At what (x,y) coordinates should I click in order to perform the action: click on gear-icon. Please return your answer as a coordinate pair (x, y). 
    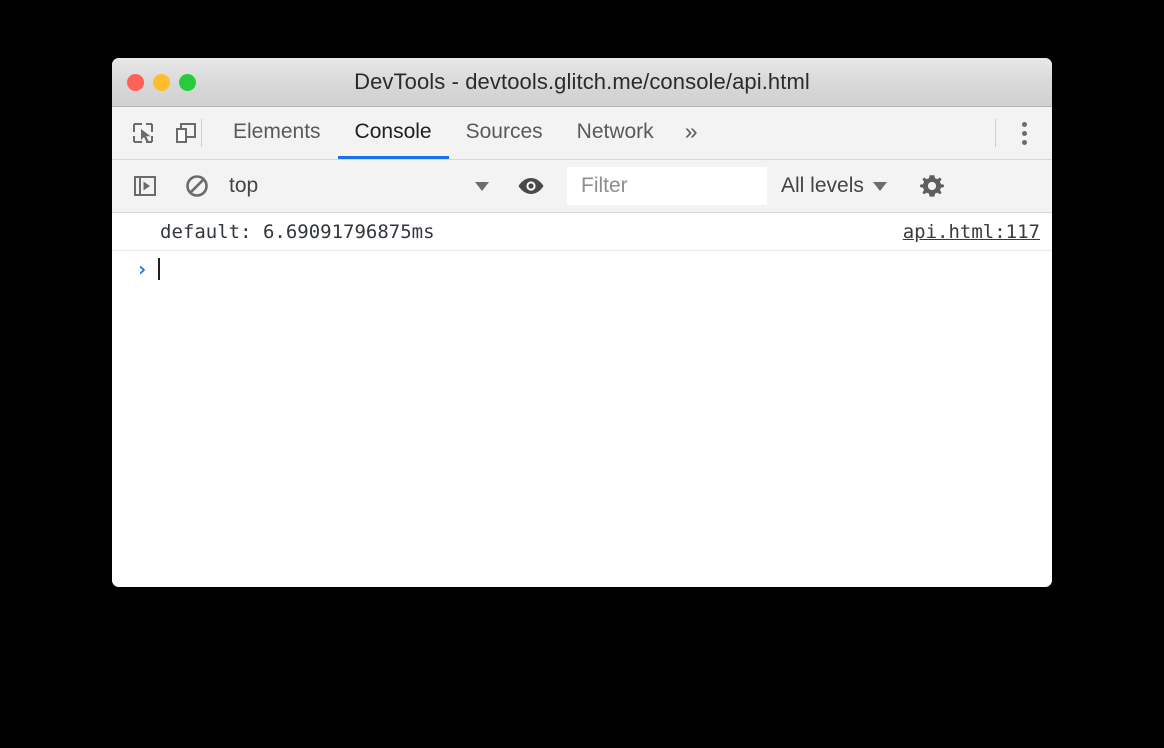
    Looking at the image, I should click on (931, 186).